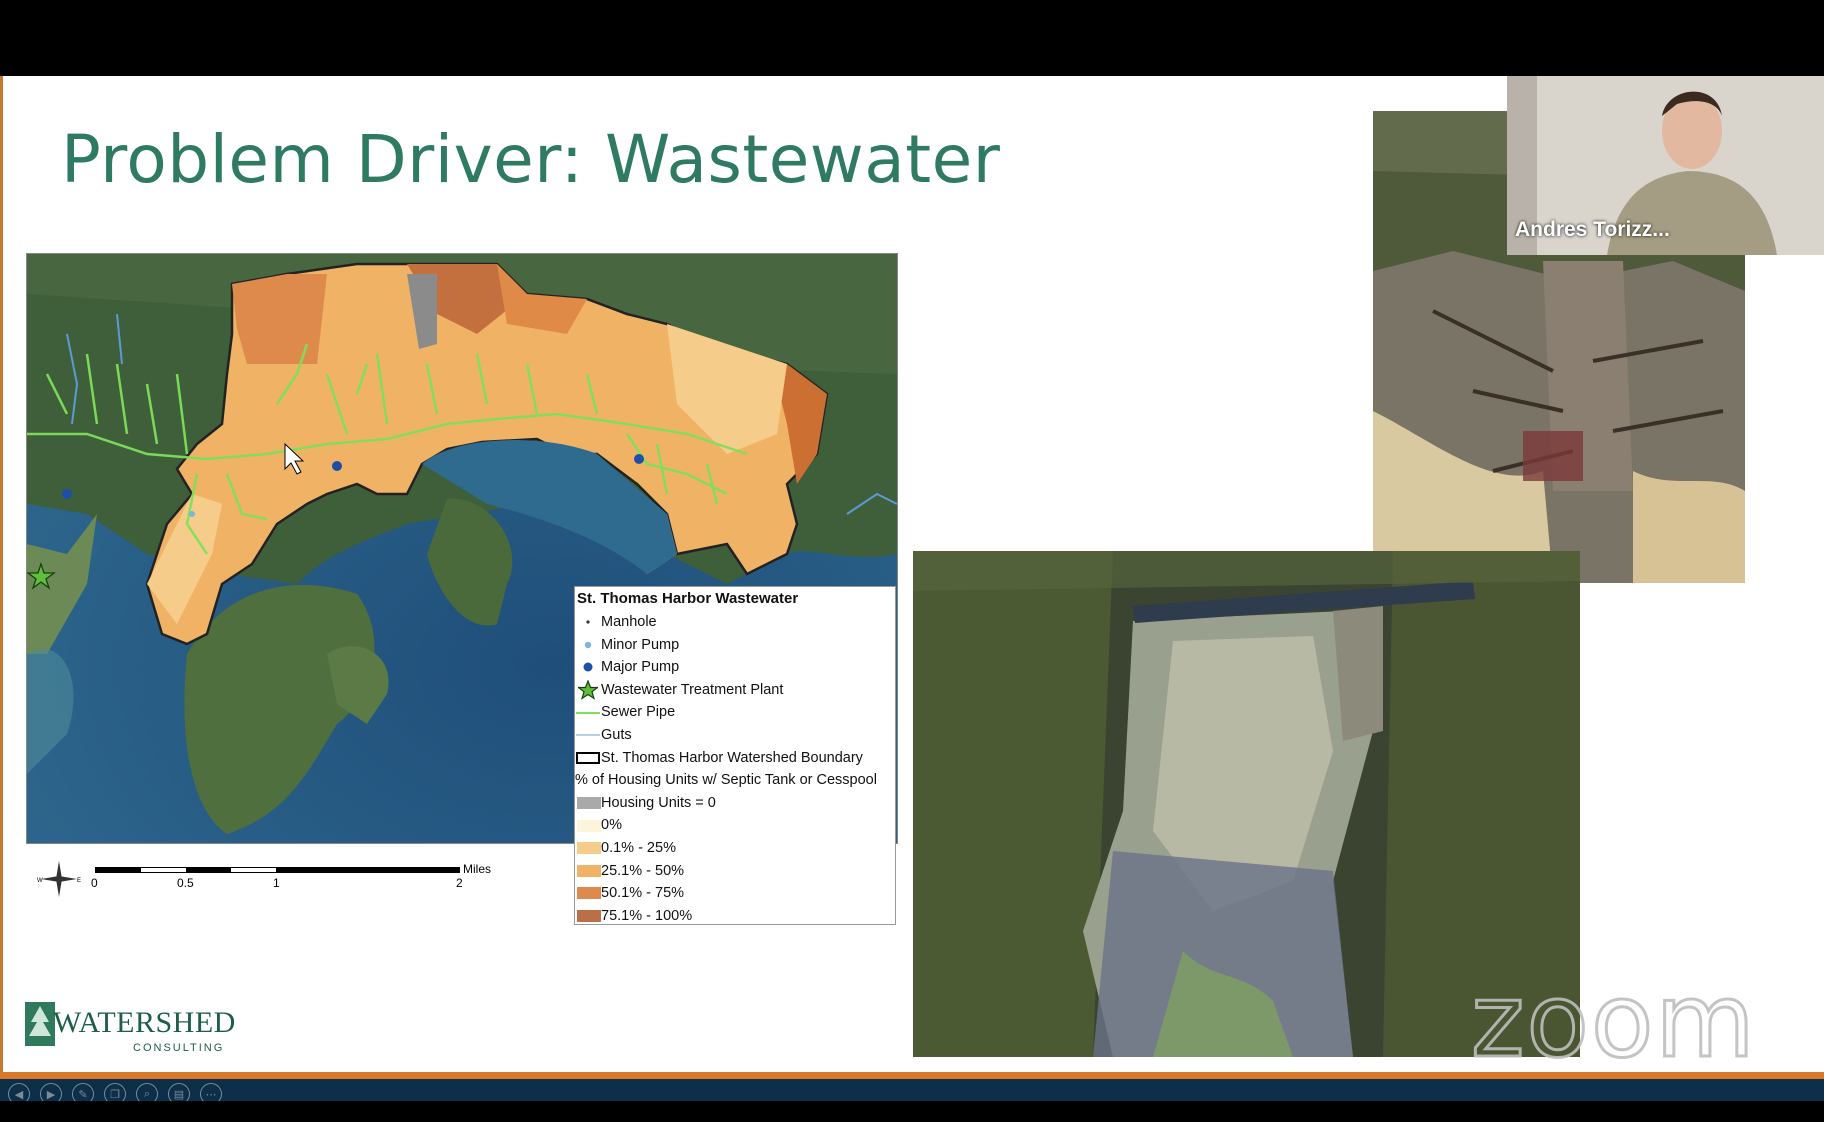  I want to click on logo-wordmark: WATERSHED, so click(144, 1022).